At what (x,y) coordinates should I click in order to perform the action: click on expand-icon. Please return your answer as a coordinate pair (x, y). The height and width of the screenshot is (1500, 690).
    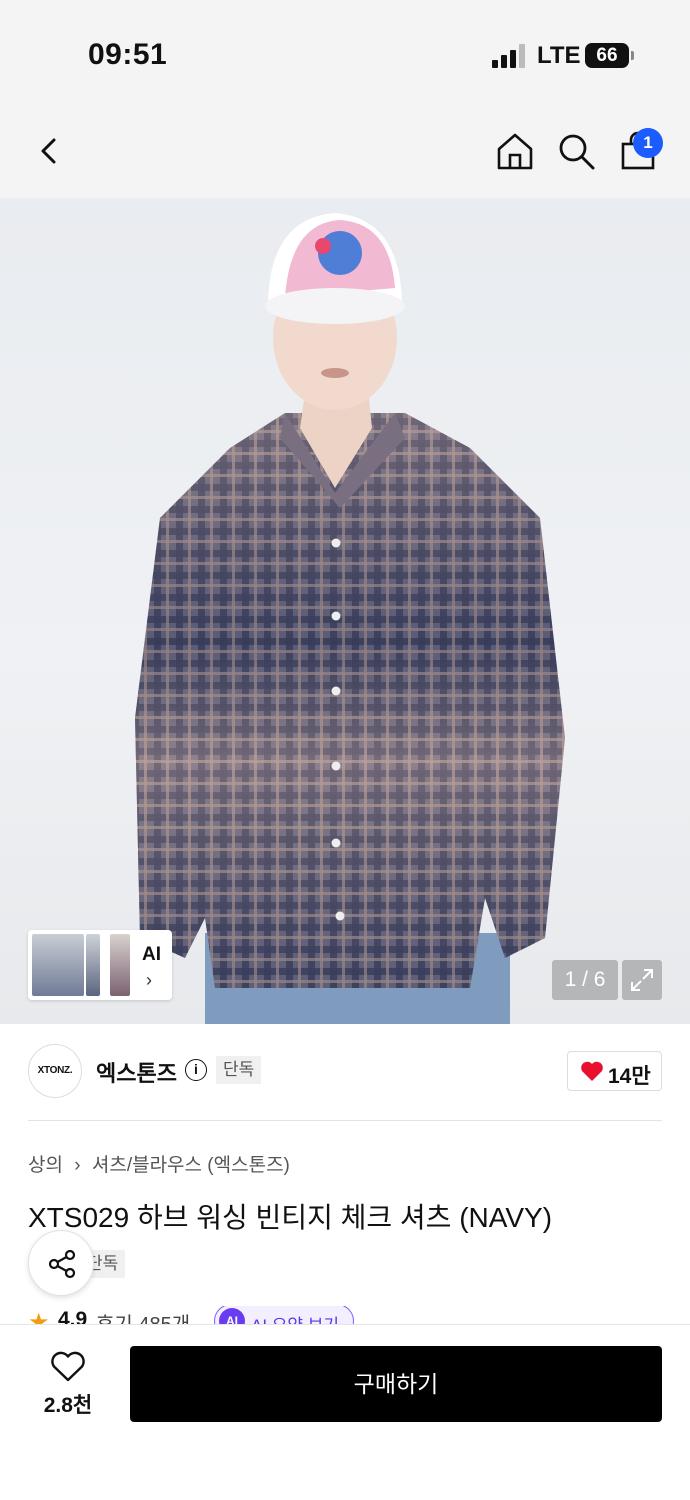
    Looking at the image, I should click on (642, 980).